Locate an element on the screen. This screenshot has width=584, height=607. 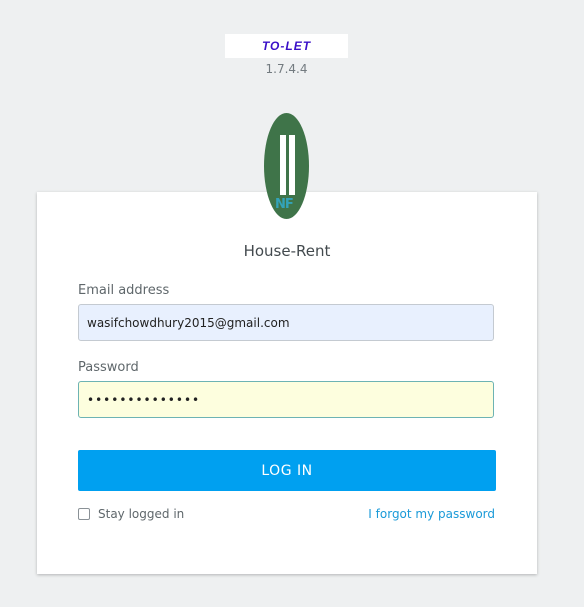
password-field: •••••••••••••• is located at coordinates (286, 399).